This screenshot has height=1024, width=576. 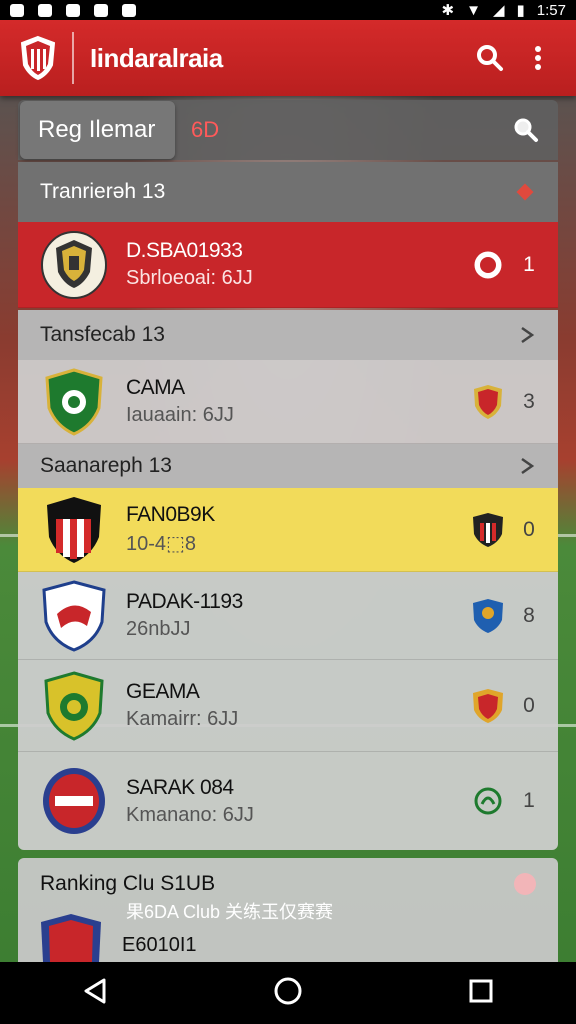 What do you see at coordinates (288, 616) in the screenshot?
I see `list-item: PADAK-1193 26nbJJ 8` at bounding box center [288, 616].